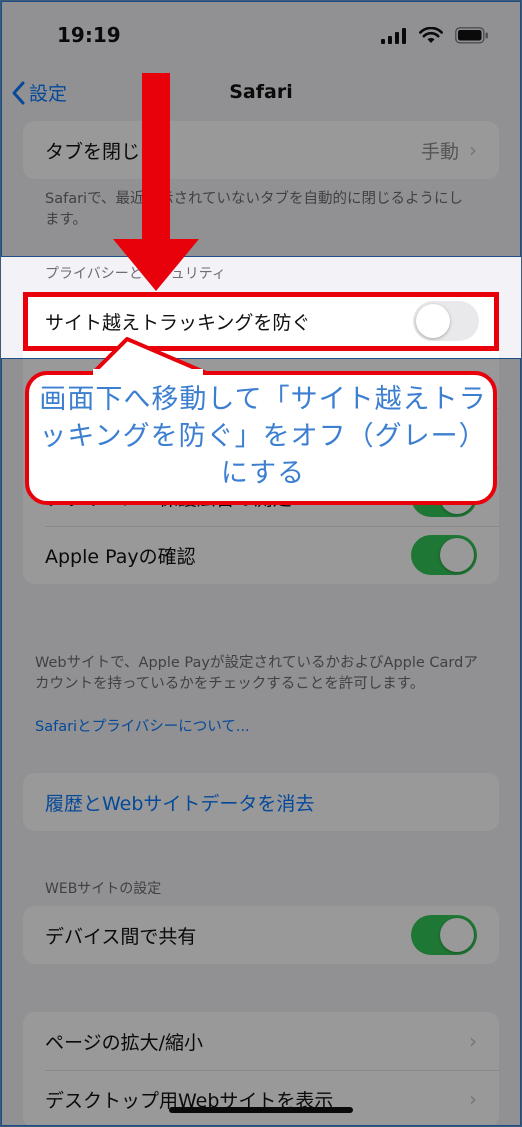  I want to click on arrow-down-icon, so click(156, 182).